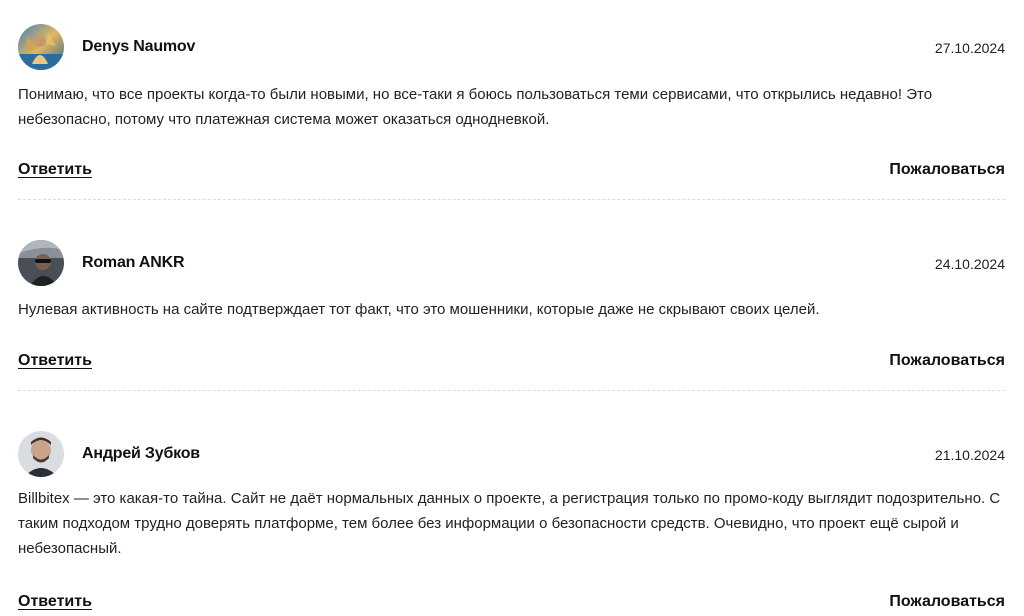  Describe the element at coordinates (139, 46) in the screenshot. I see `comment-author: Denys Naumov` at that location.